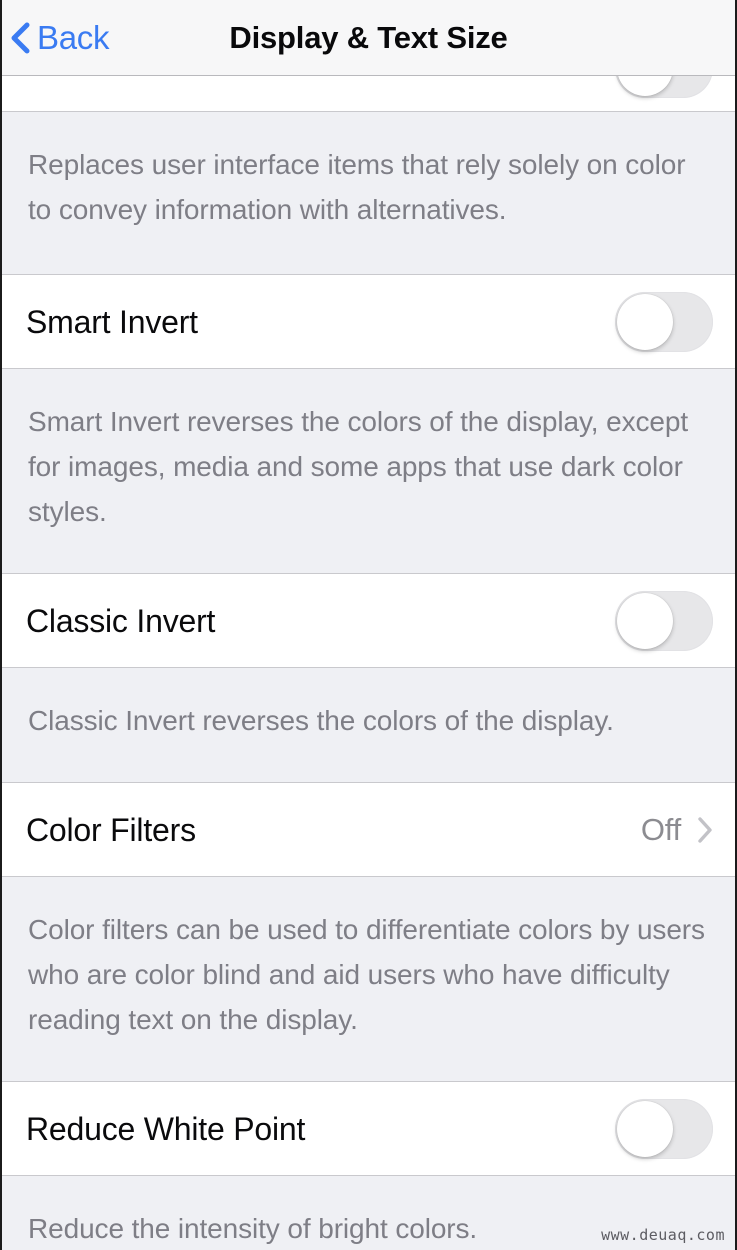 The width and height of the screenshot is (737, 1250). I want to click on smart-invert-control, so click(664, 321).